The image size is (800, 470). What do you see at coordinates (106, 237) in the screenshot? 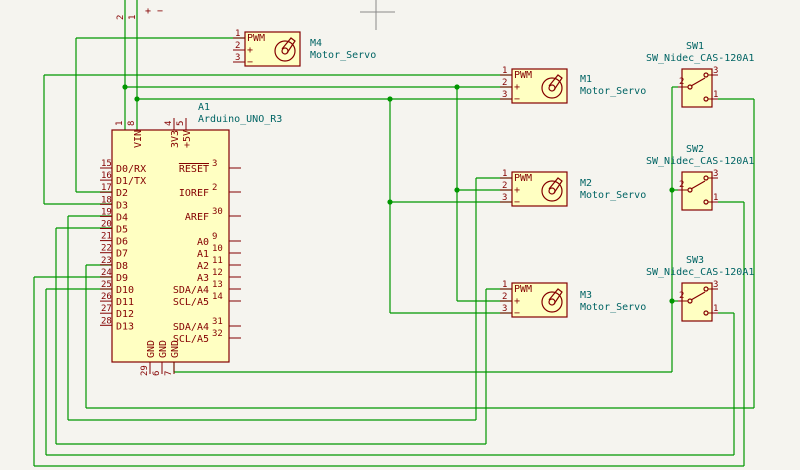
I see `arduino-pin-num: 21` at bounding box center [106, 237].